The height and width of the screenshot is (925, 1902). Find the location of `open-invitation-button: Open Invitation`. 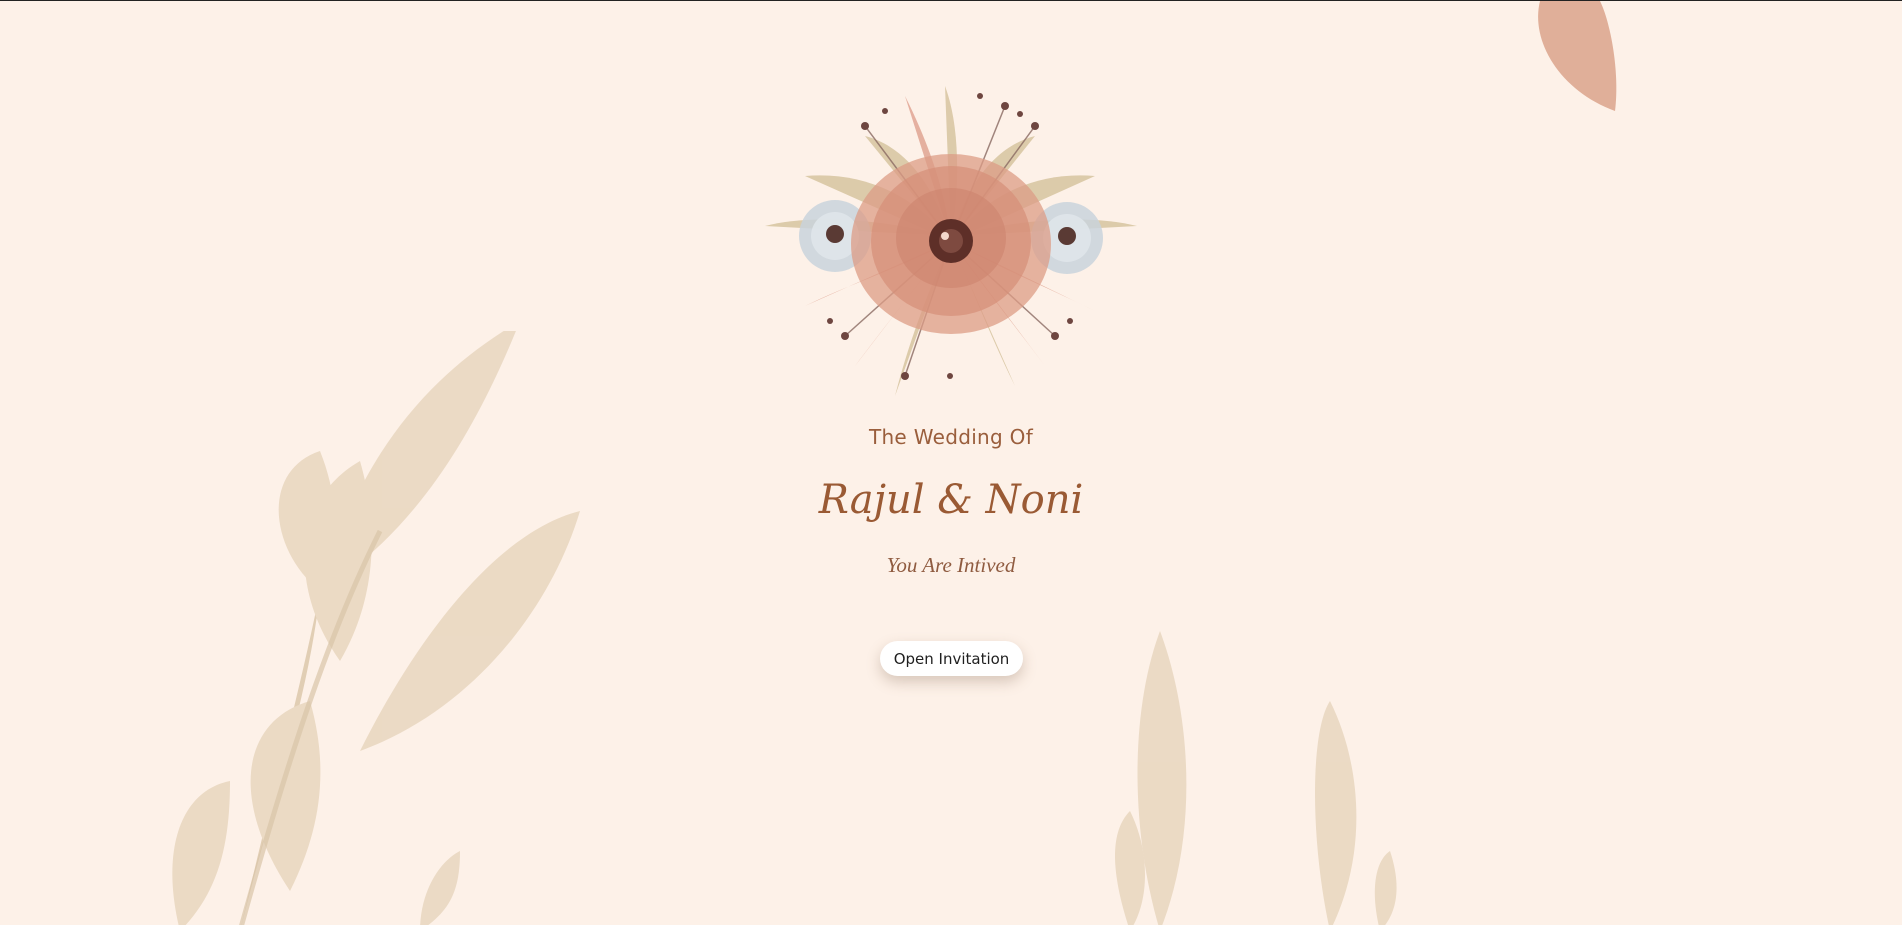

open-invitation-button: Open Invitation is located at coordinates (951, 658).